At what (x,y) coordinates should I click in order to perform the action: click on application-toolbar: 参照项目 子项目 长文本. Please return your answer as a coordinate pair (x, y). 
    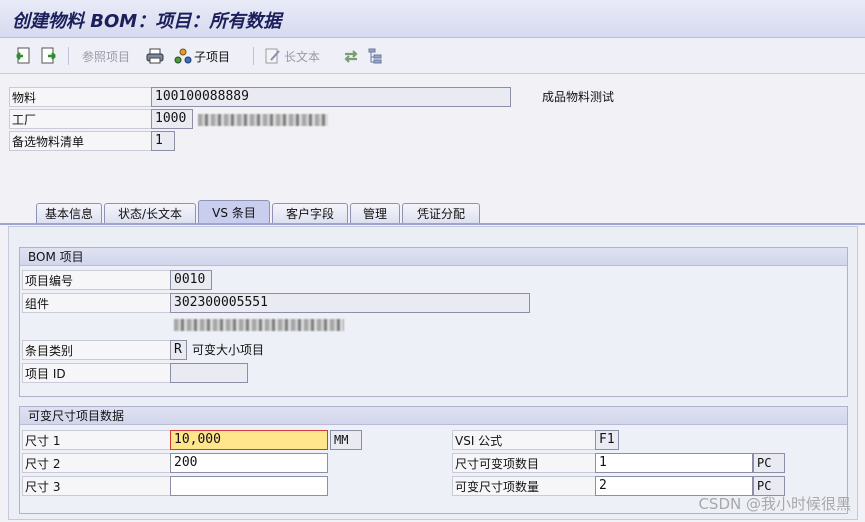
    Looking at the image, I should click on (432, 56).